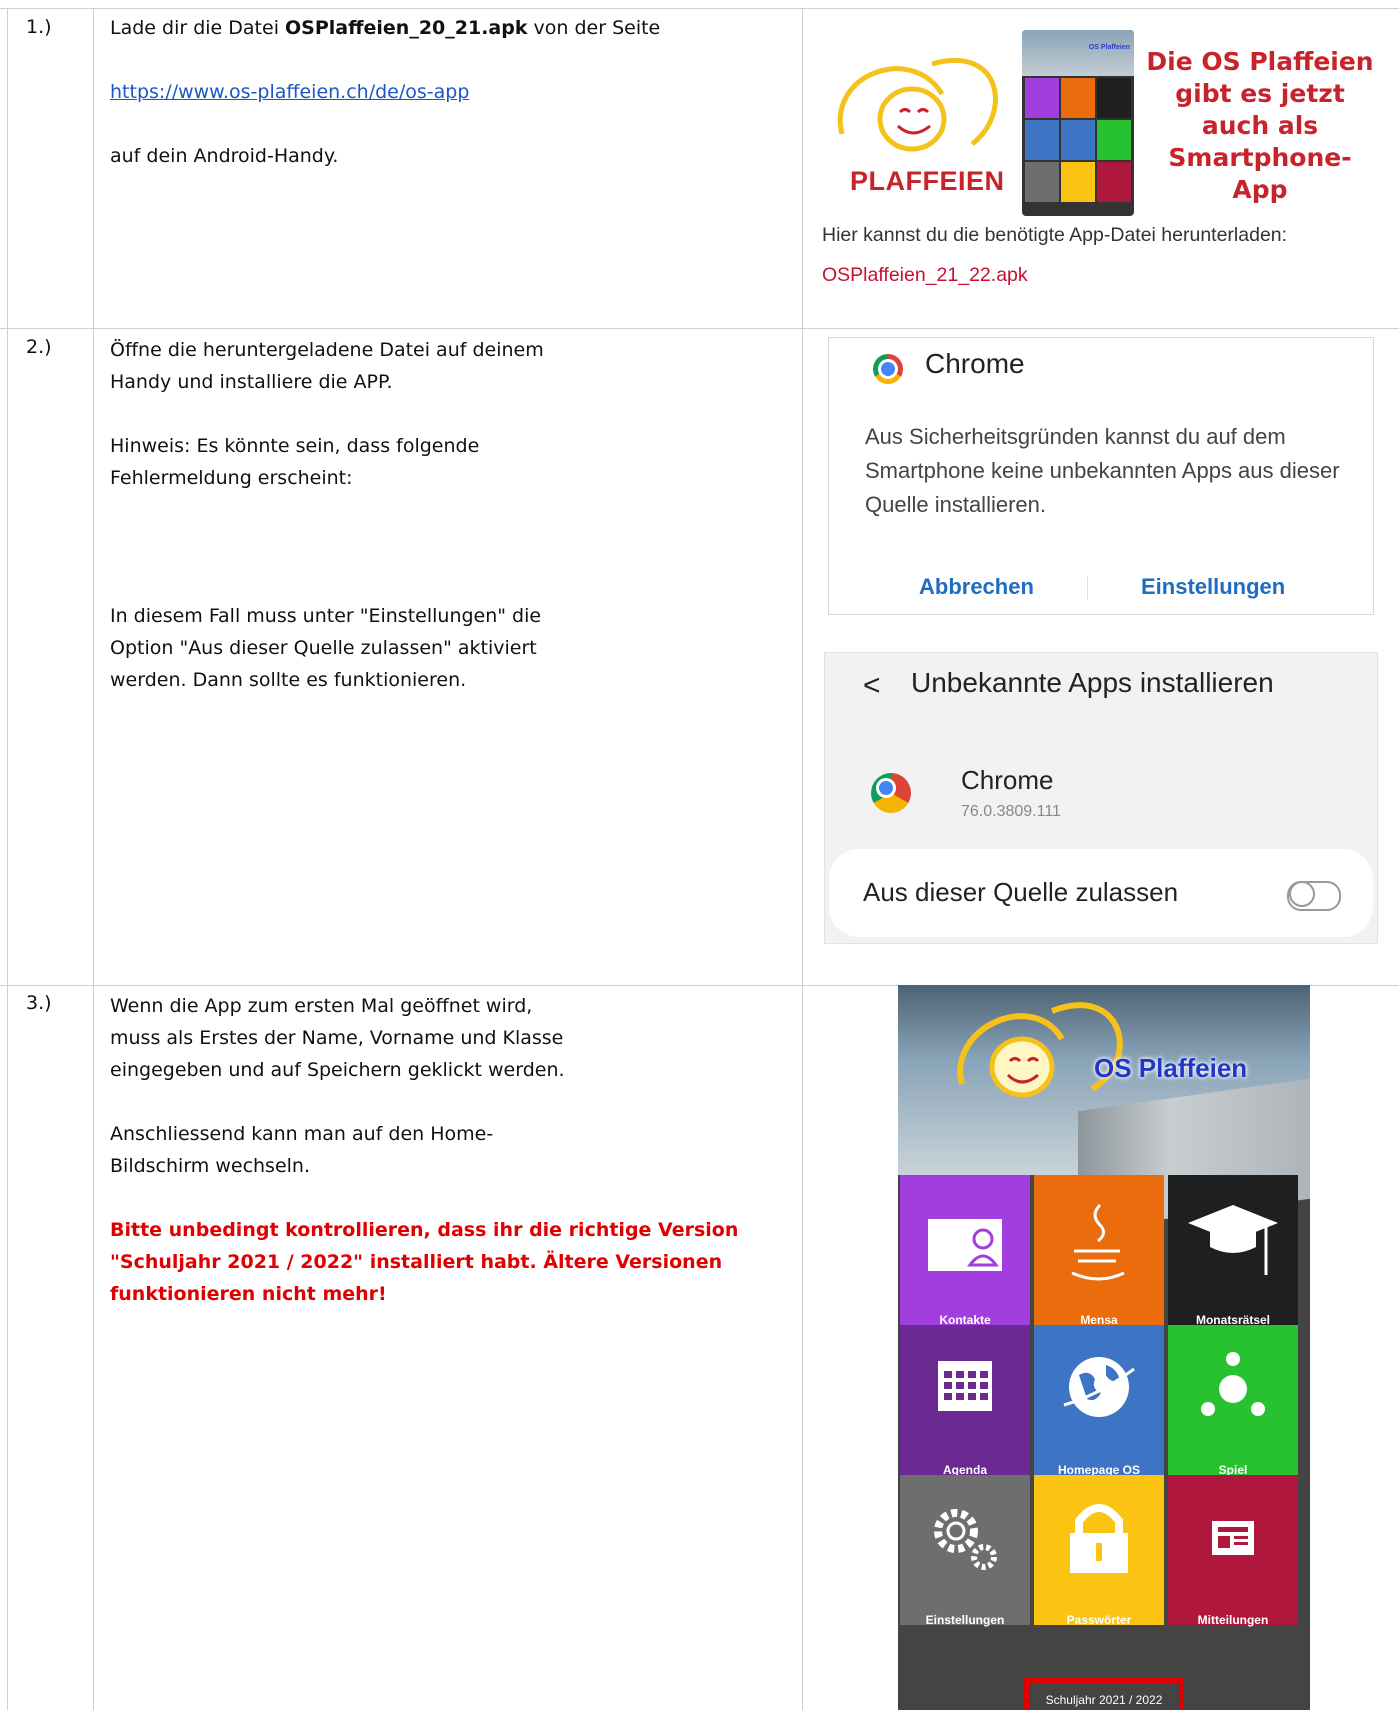 The height and width of the screenshot is (1710, 1399). I want to click on app-title: OS Plaffeien, so click(1171, 1068).